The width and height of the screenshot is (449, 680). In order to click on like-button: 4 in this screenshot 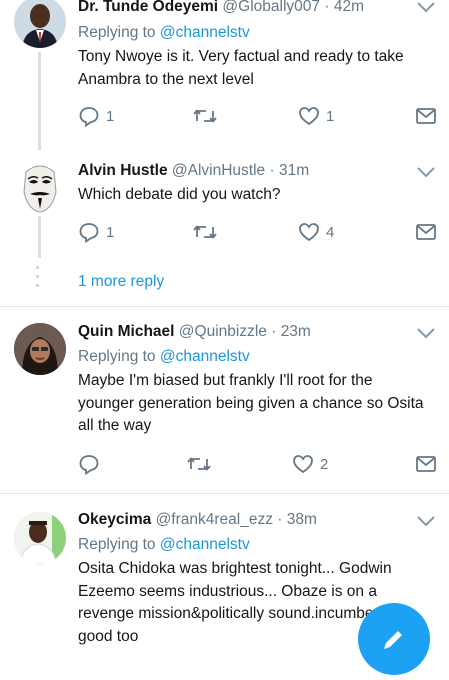, I will do `click(316, 232)`.